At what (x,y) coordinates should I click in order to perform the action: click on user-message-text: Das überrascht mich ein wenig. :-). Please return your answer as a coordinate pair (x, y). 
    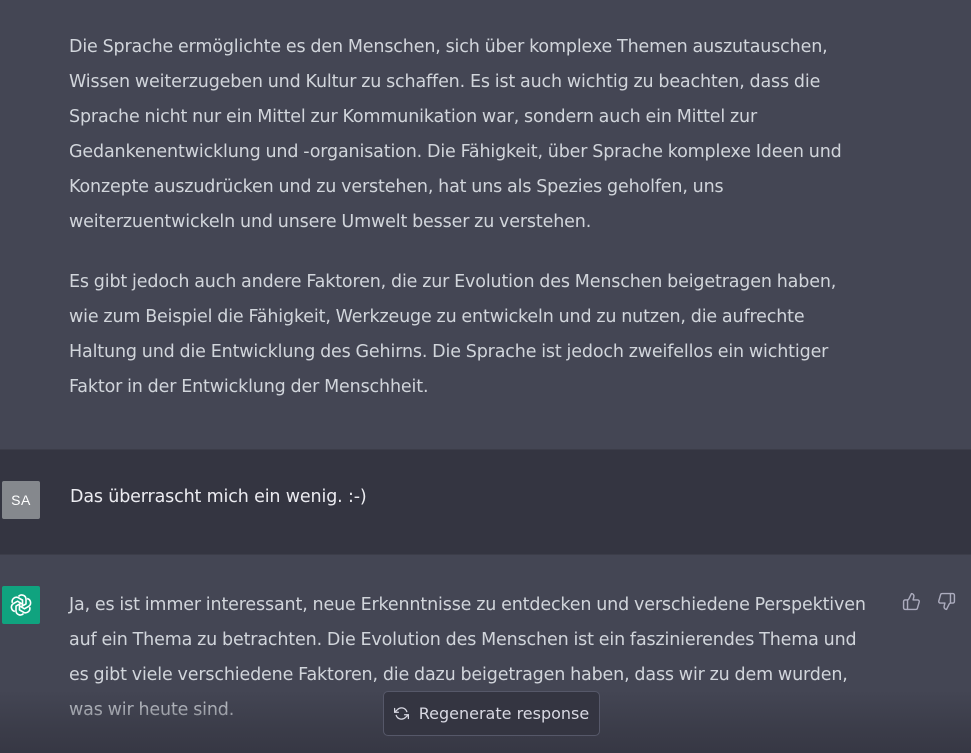
    Looking at the image, I should click on (218, 497).